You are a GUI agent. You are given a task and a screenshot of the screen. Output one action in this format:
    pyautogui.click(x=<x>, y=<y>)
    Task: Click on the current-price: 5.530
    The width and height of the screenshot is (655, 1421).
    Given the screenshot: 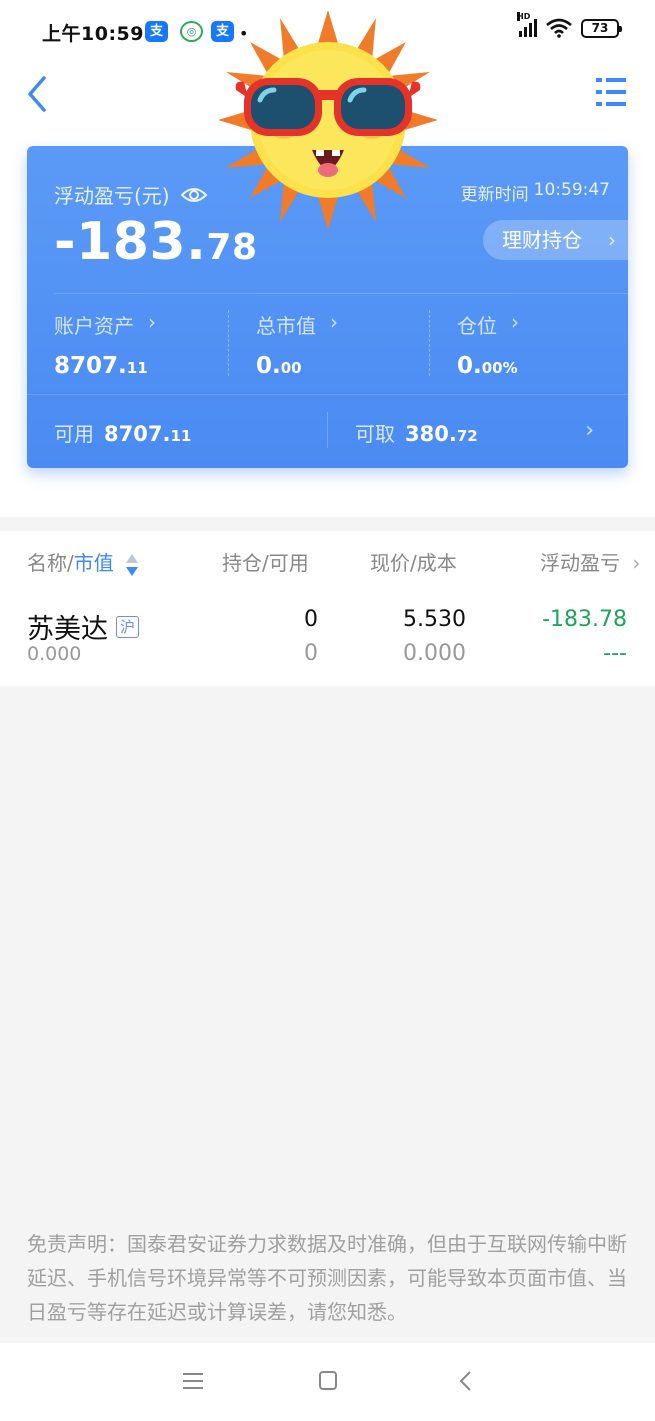 What is the action you would take?
    pyautogui.click(x=434, y=619)
    